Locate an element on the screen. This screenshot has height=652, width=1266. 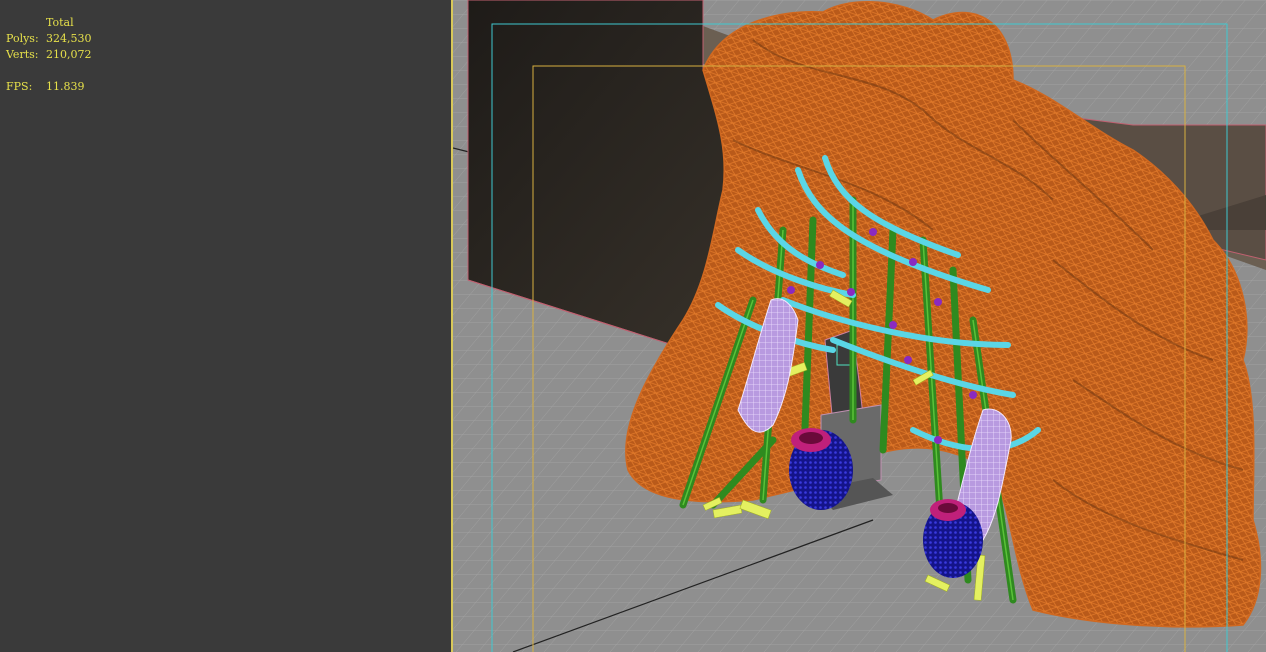
fps-value: 11.839 is located at coordinates (65, 86).